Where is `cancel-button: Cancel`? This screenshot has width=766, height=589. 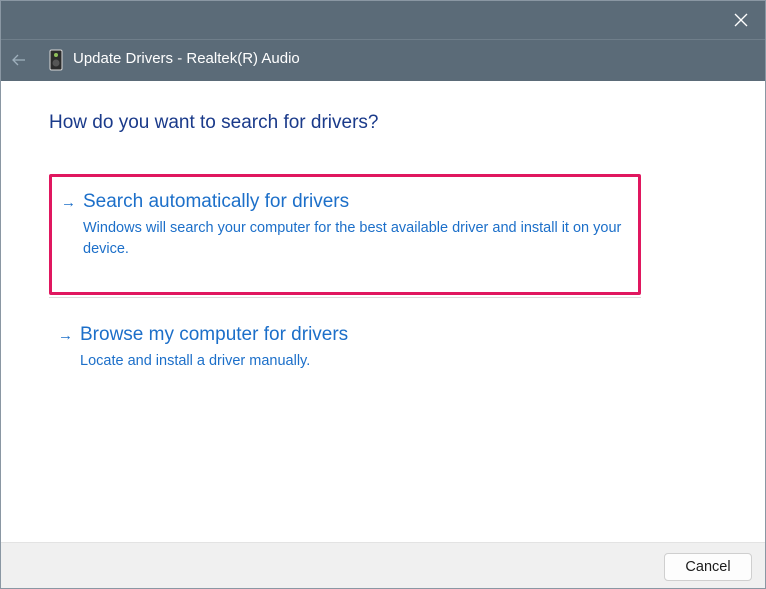 cancel-button: Cancel is located at coordinates (708, 567).